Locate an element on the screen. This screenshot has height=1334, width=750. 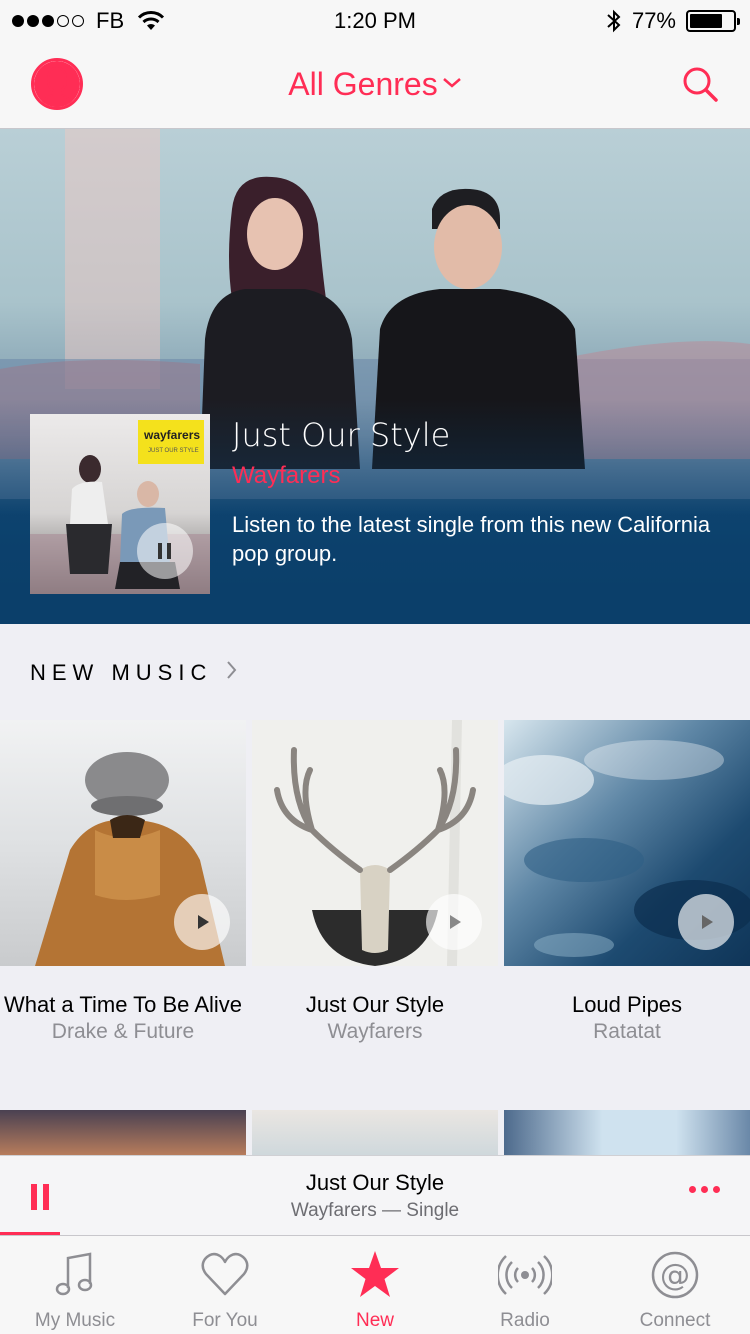
pause-icon is located at coordinates (164, 551).